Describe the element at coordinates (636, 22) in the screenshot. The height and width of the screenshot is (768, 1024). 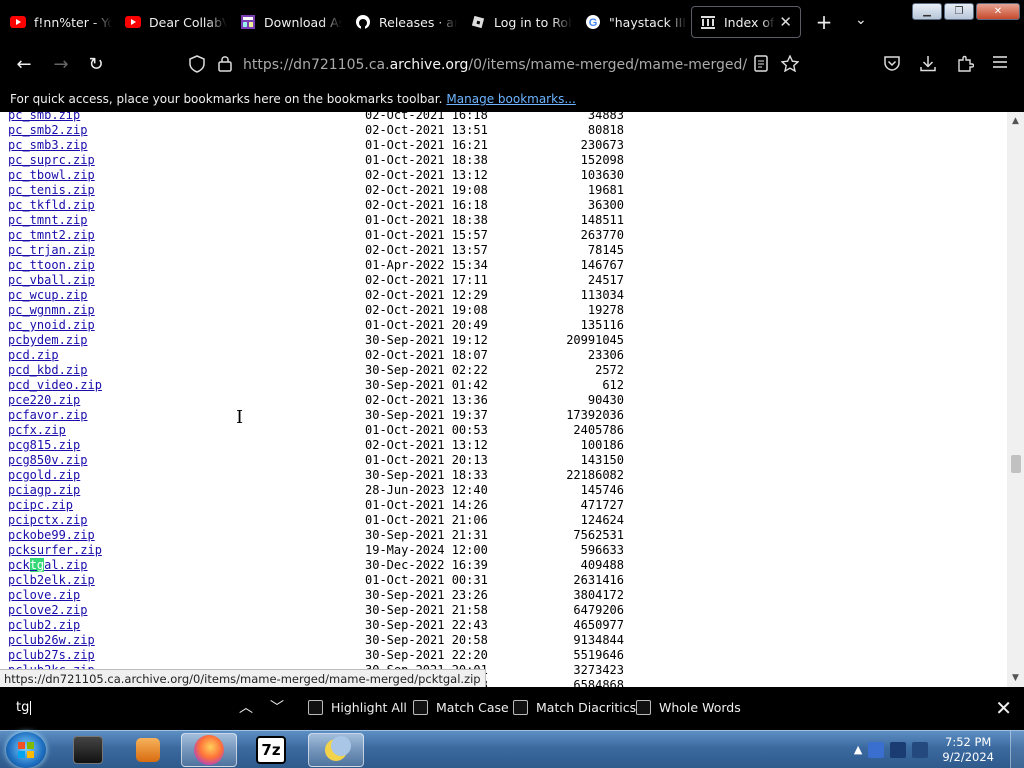
I see `tab-google-haystack: G "haystack III"` at that location.